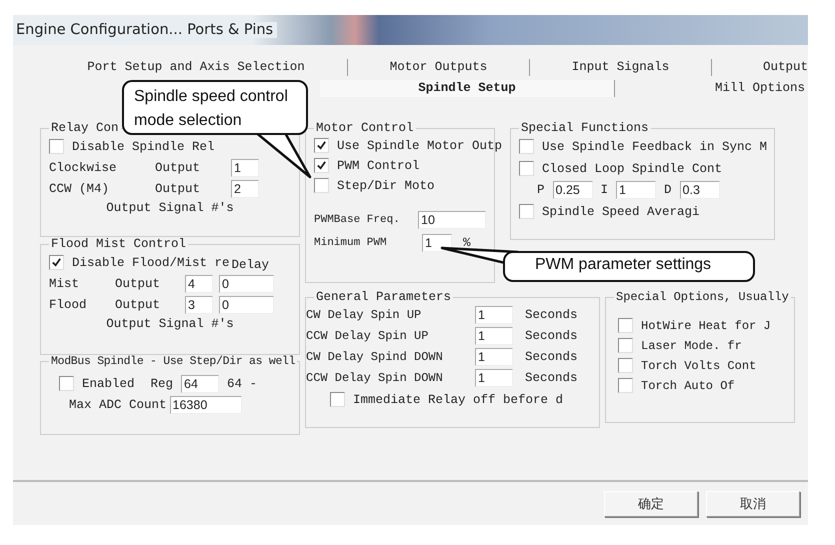  Describe the element at coordinates (621, 67) in the screenshot. I see `tab: Input Signals` at that location.